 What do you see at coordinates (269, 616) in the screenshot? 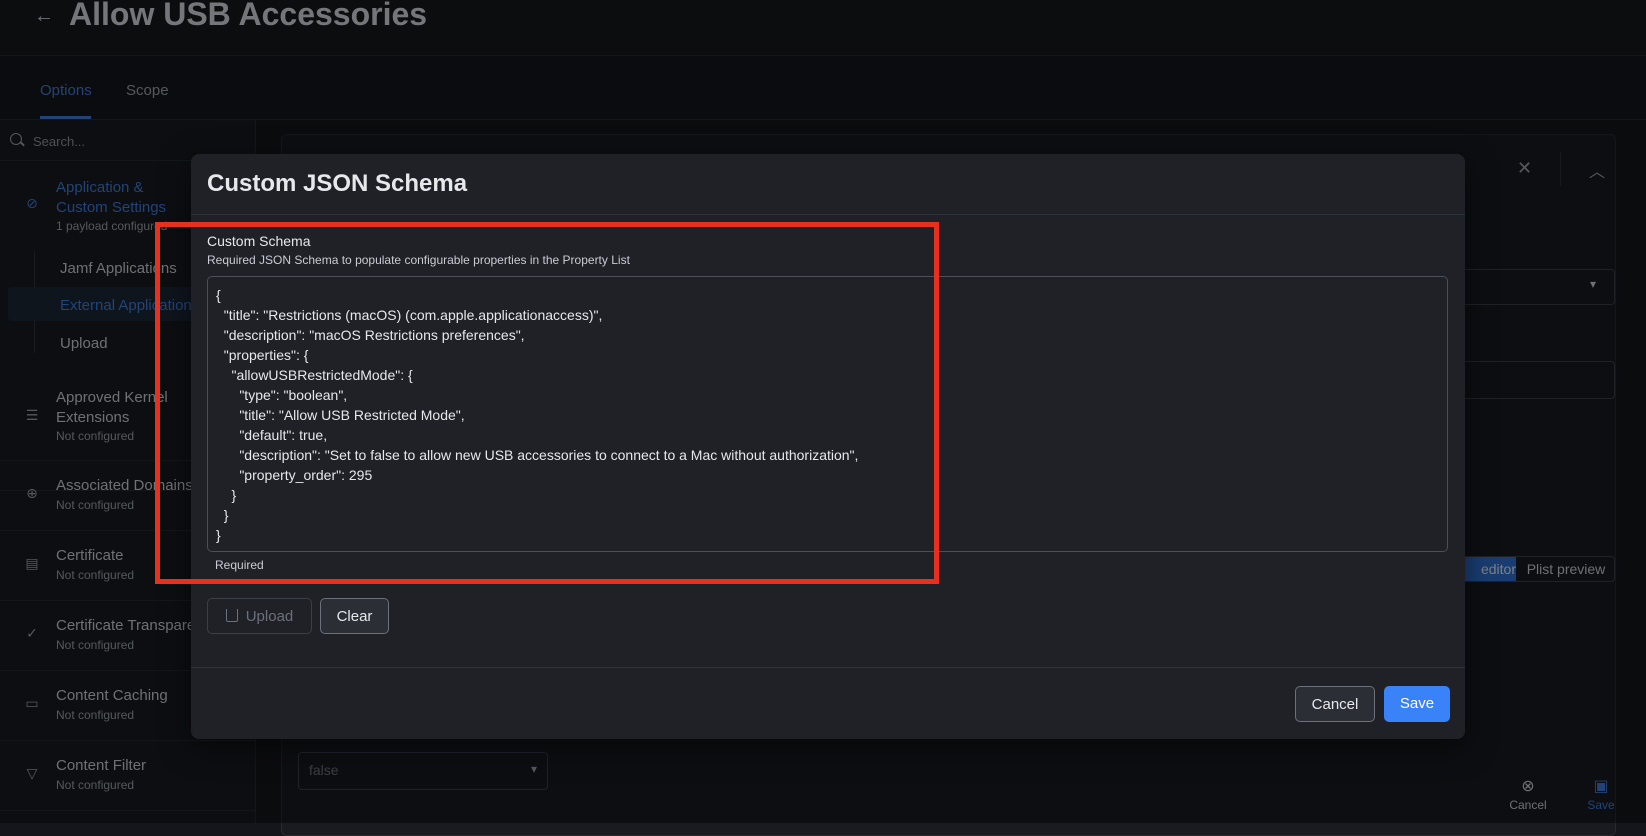
I see `upload-label: Upload` at bounding box center [269, 616].